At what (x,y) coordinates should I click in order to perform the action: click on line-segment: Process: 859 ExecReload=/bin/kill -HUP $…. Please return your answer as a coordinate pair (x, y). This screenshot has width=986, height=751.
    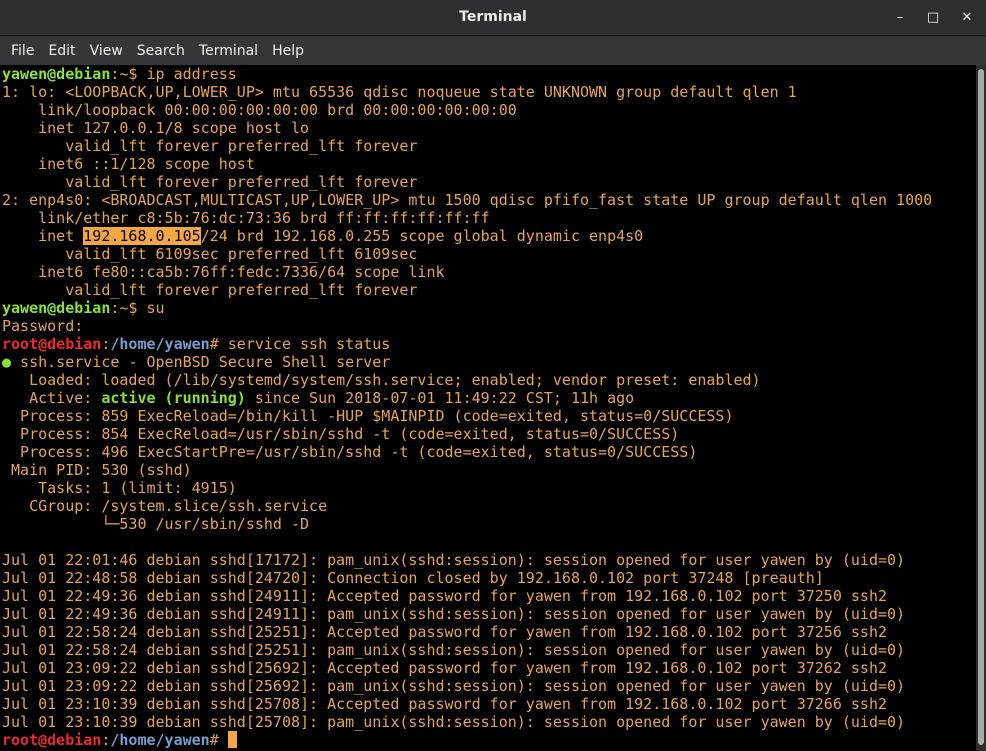
    Looking at the image, I should click on (368, 416).